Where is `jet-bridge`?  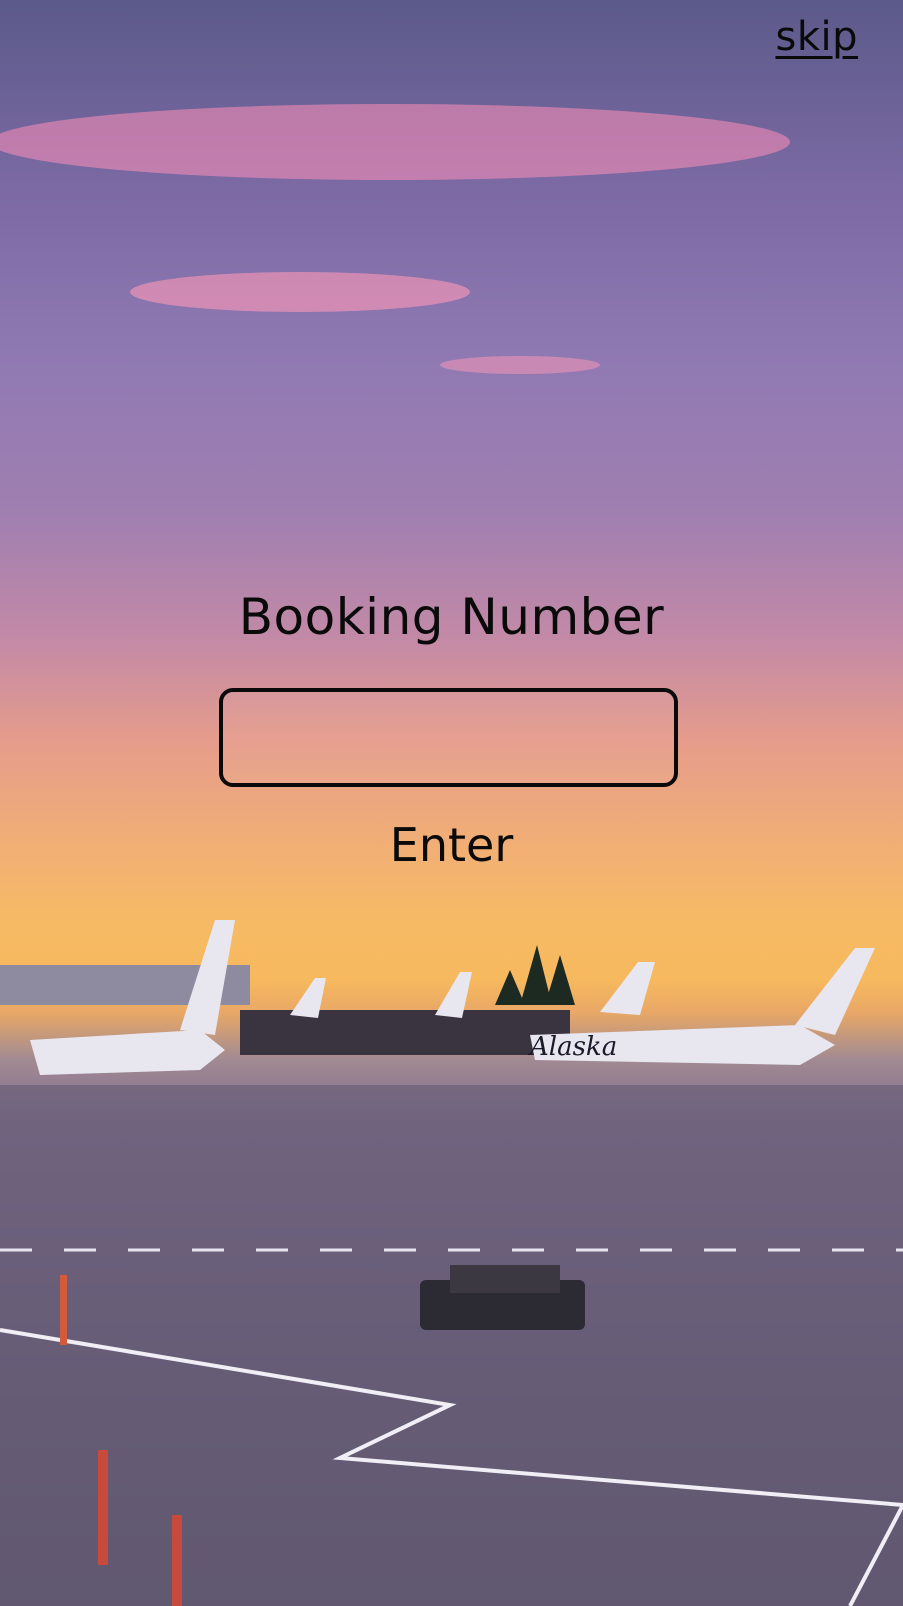
jet-bridge is located at coordinates (405, 1032).